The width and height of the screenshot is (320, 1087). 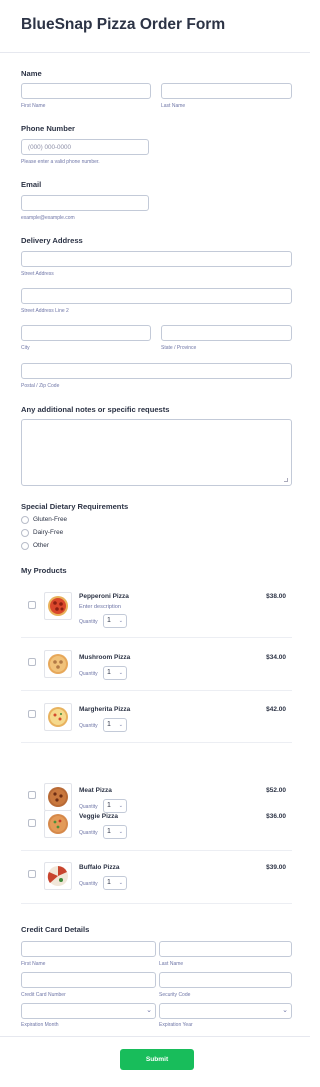 I want to click on expiration-year-sublabel: Expiration Year, so click(x=176, y=1025).